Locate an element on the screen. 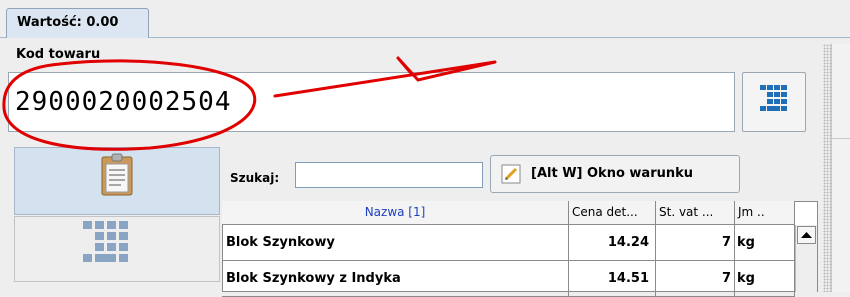 The image size is (850, 297). scroll-up-button is located at coordinates (806, 235).